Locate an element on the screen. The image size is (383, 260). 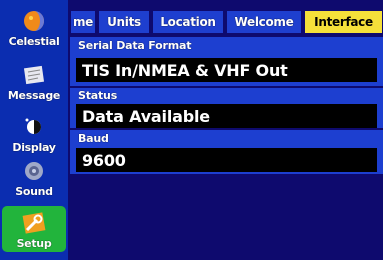
status-row: Status Data Available is located at coordinates (226, 108).